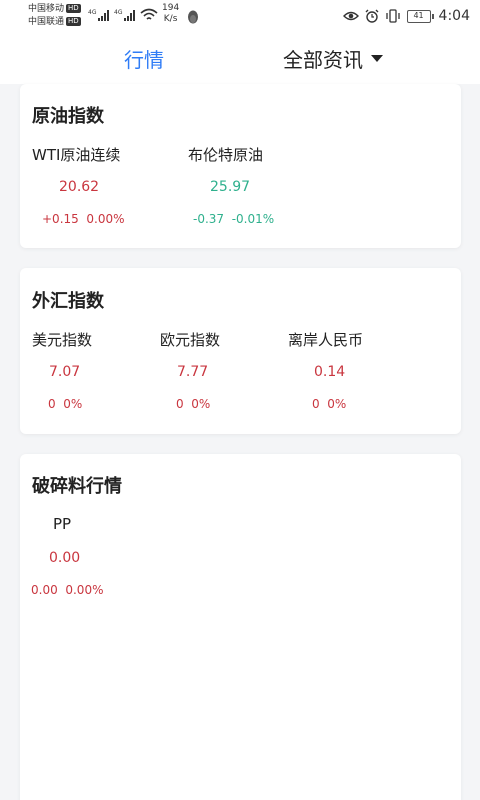 This screenshot has height=800, width=480. I want to click on carrier-1: 中国移动, so click(46, 9).